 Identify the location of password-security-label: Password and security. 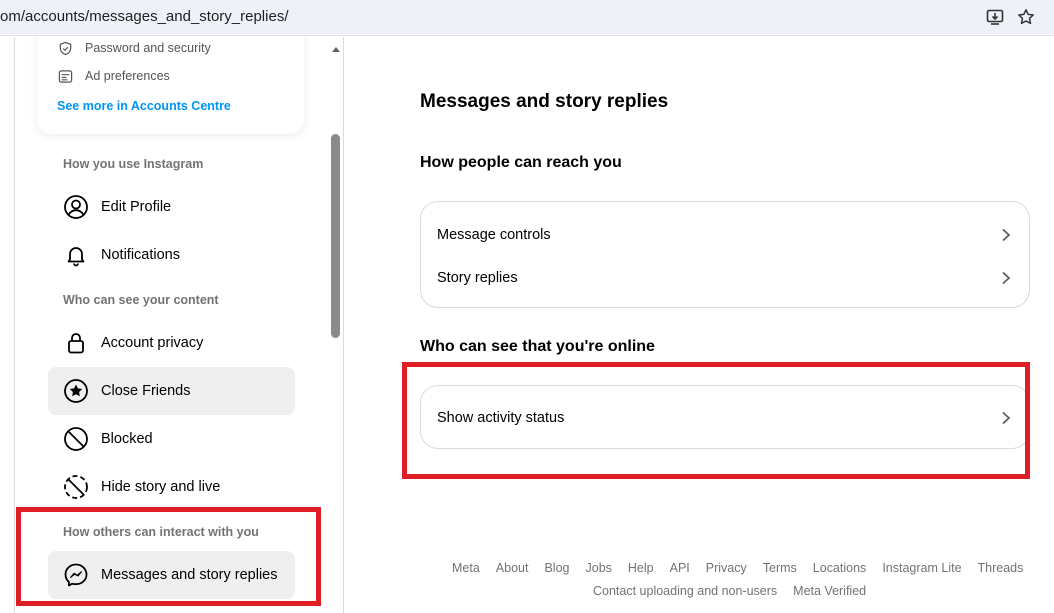
(148, 48).